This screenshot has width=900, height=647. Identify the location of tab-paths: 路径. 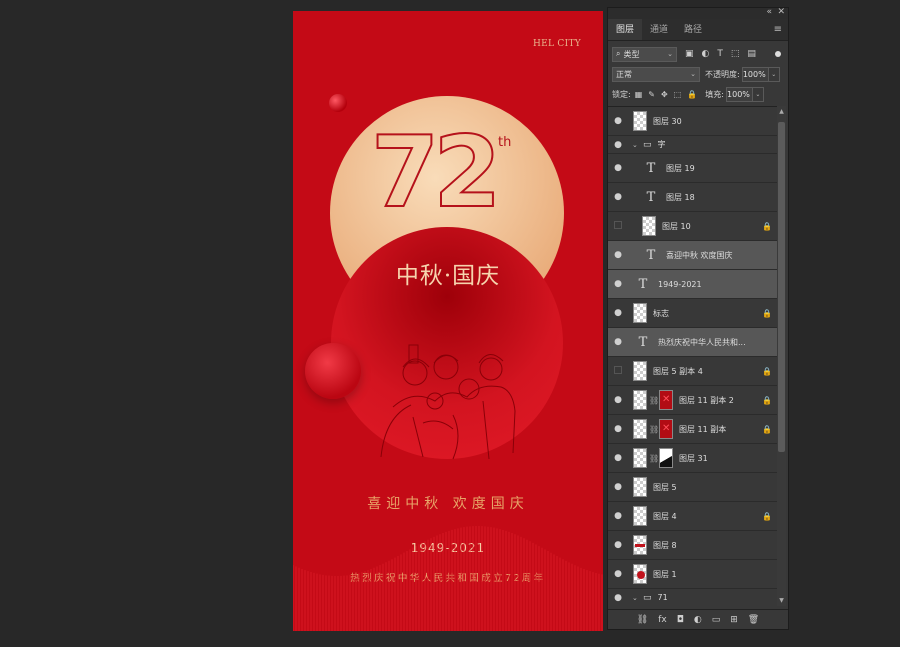
(693, 29).